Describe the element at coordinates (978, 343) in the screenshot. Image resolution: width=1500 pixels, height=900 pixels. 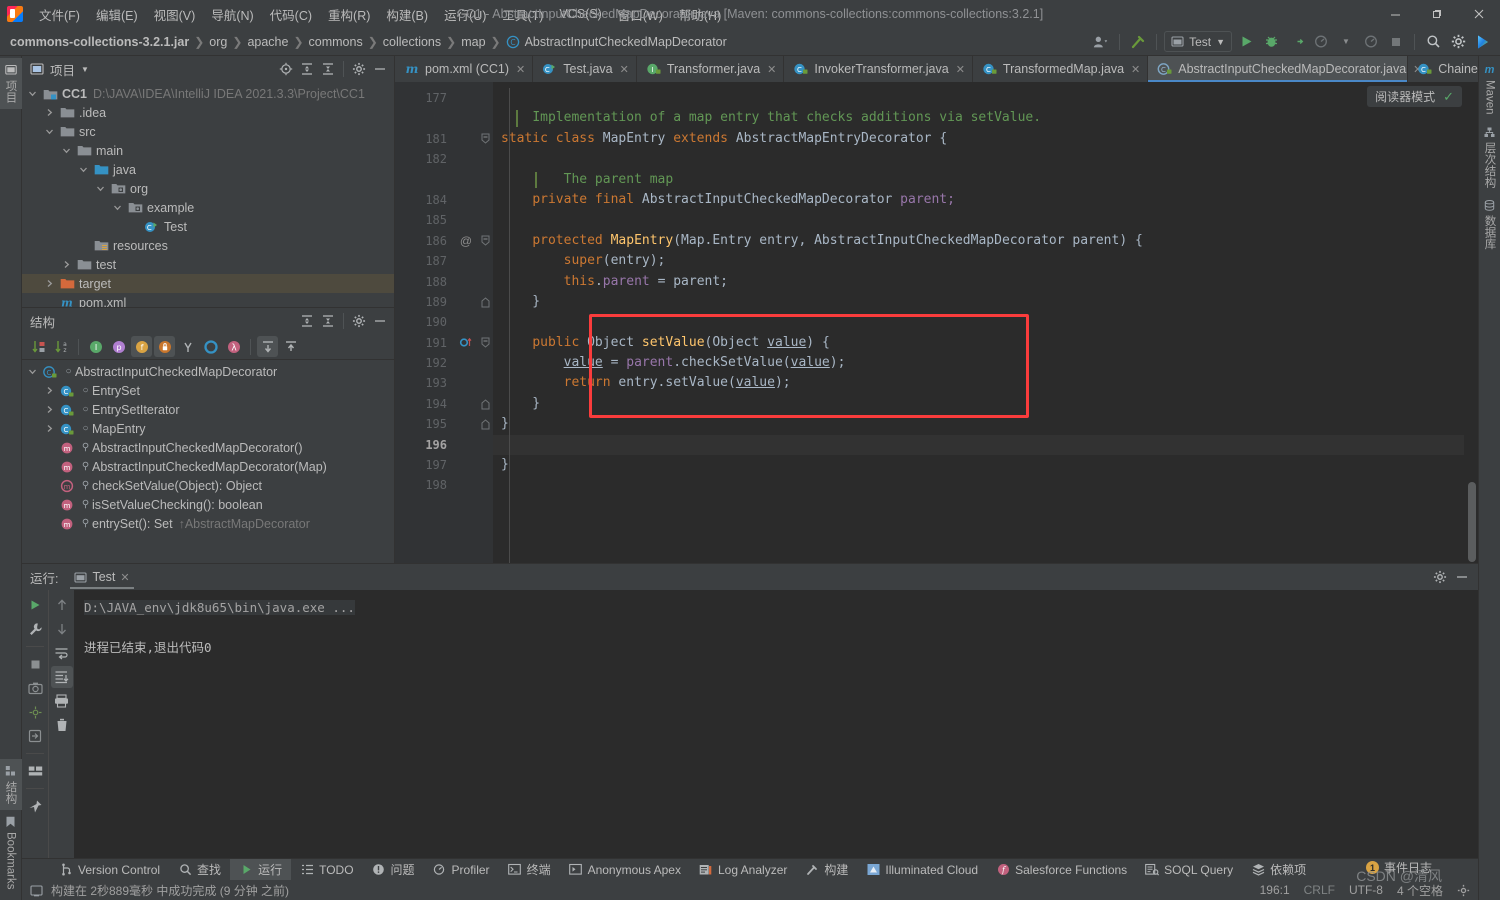
I see `code-line: public Object setValue(Object value) {` at that location.